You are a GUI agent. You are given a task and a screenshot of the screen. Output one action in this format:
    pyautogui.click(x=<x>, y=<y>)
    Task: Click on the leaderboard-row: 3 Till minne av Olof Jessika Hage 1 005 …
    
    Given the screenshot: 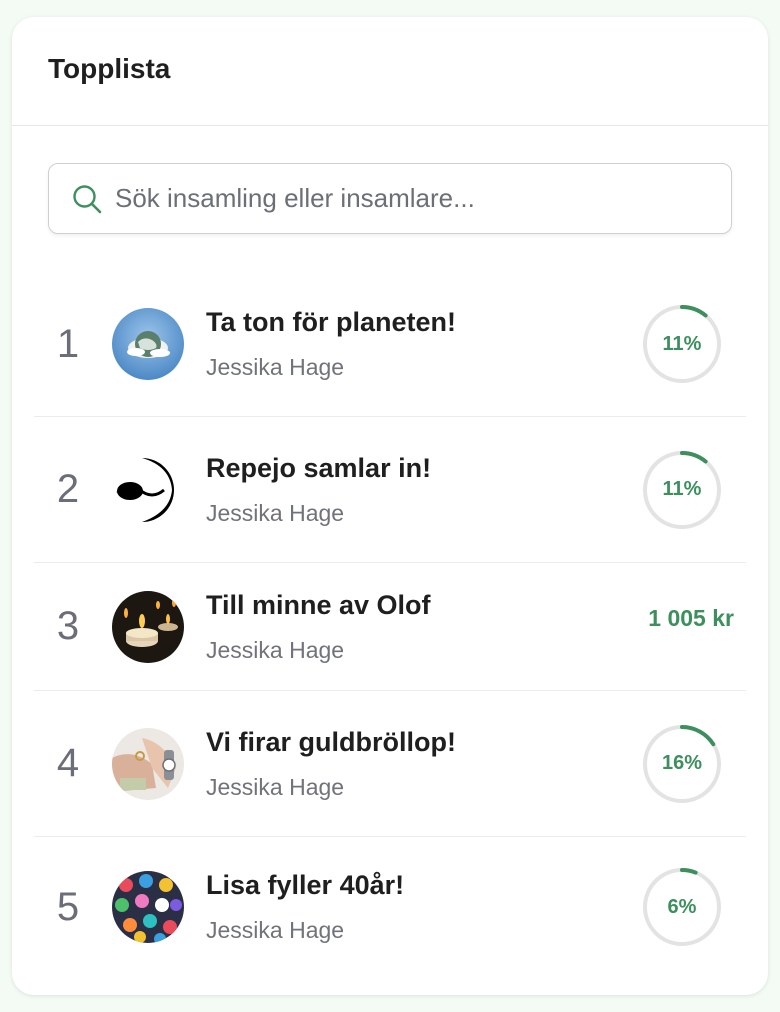 What is the action you would take?
    pyautogui.click(x=390, y=627)
    